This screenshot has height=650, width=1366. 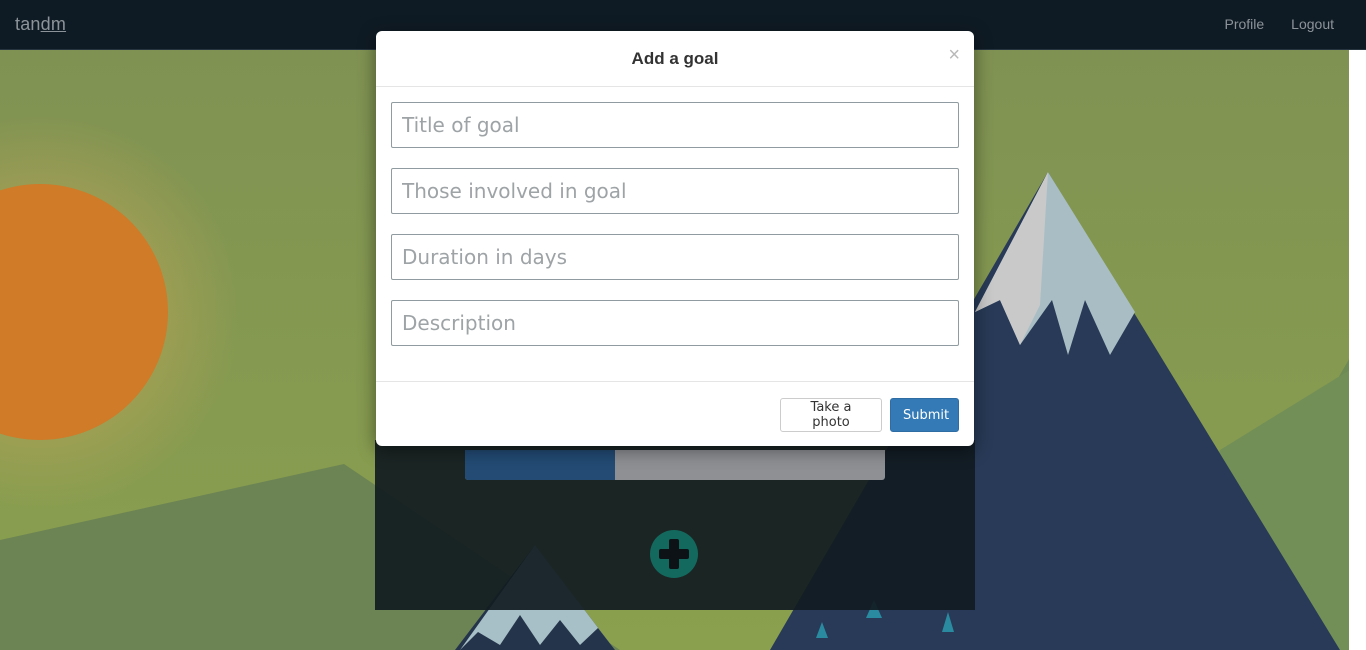 I want to click on brand-suffix: dm, so click(x=53, y=24).